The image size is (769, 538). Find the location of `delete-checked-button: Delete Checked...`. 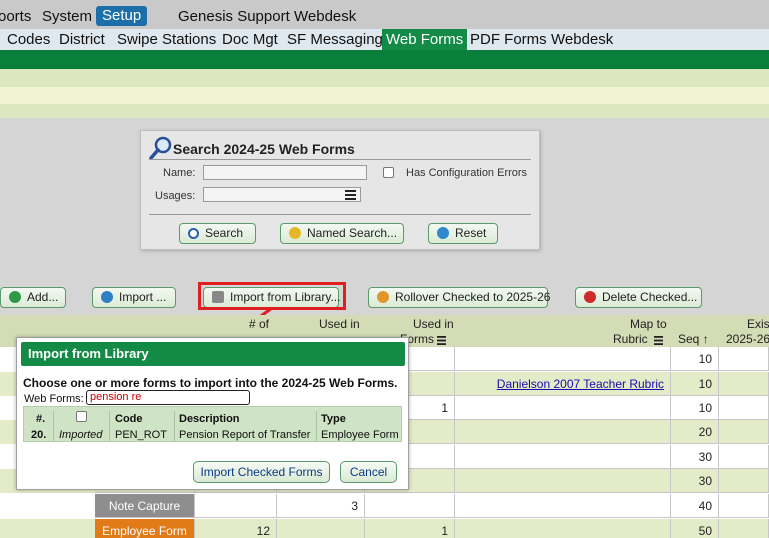

delete-checked-button: Delete Checked... is located at coordinates (638, 297).